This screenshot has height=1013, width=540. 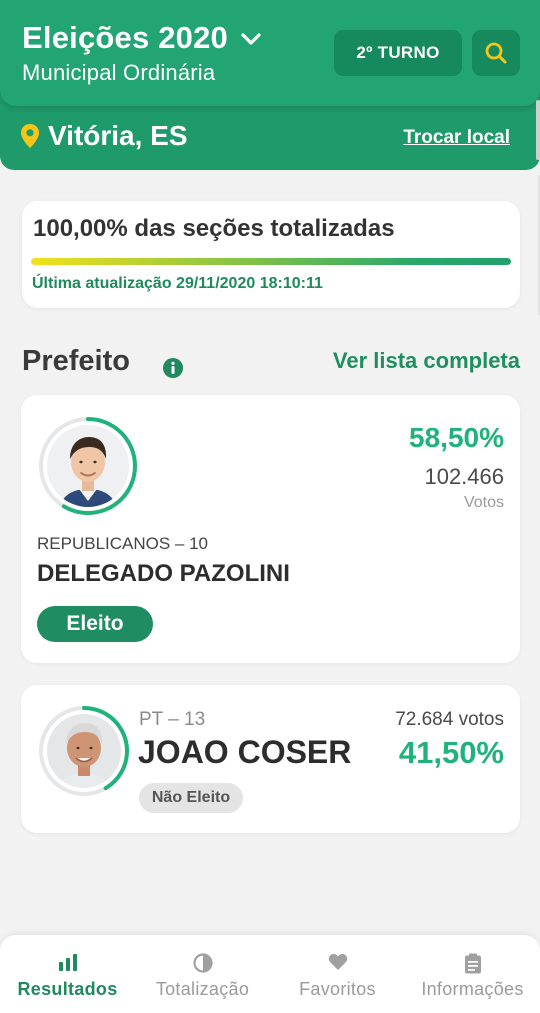 I want to click on votes-label: Votos, so click(x=483, y=502).